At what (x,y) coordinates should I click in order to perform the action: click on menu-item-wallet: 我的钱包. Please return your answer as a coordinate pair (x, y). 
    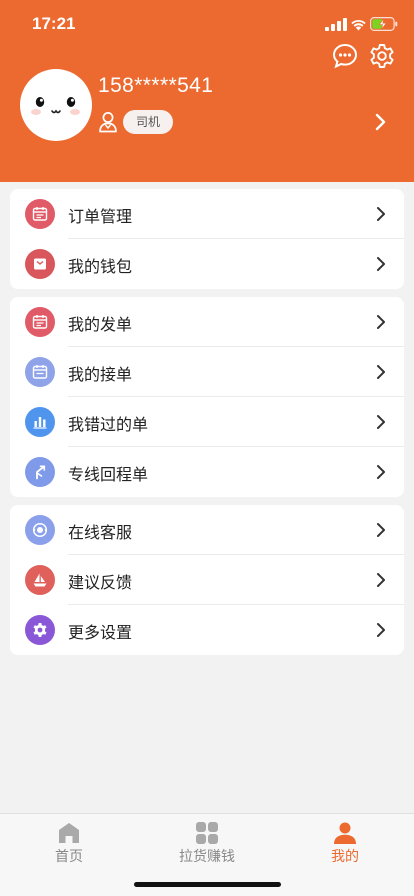
    Looking at the image, I should click on (207, 264).